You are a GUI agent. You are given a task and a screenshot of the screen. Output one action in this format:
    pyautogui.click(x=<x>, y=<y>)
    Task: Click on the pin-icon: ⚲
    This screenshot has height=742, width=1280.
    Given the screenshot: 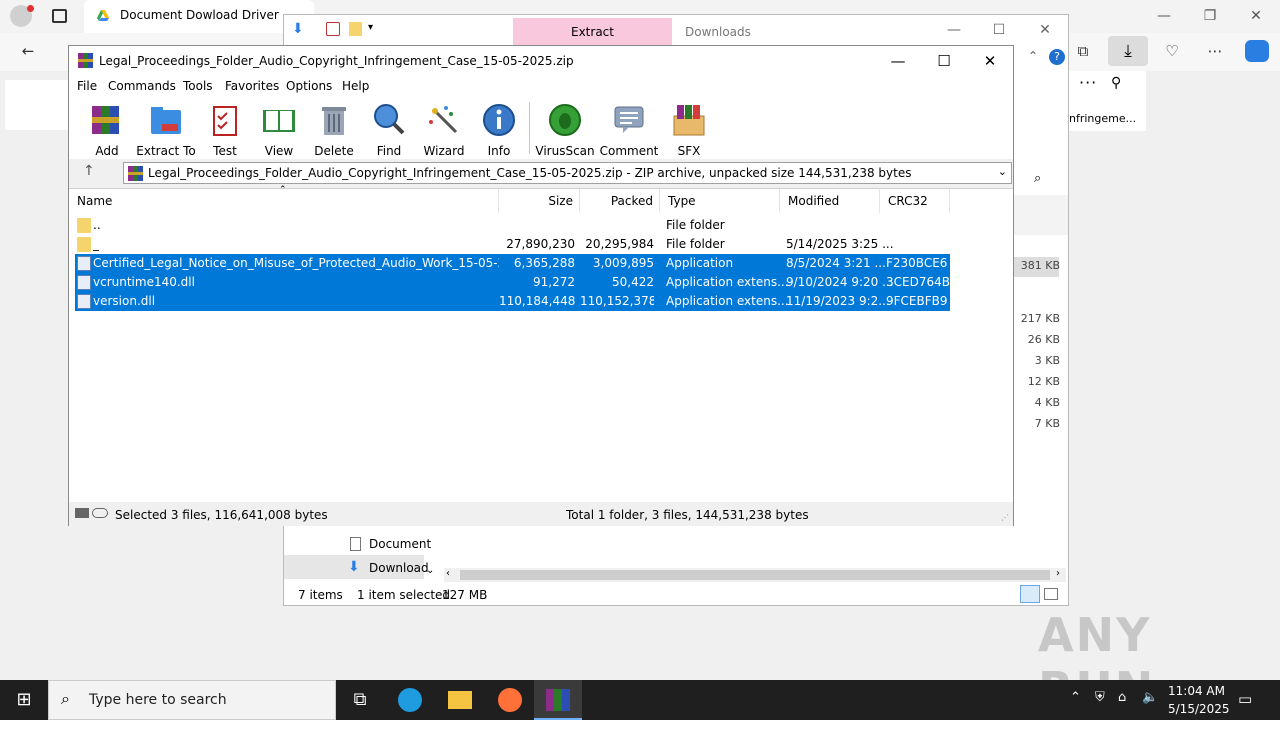 What is the action you would take?
    pyautogui.click(x=1116, y=83)
    